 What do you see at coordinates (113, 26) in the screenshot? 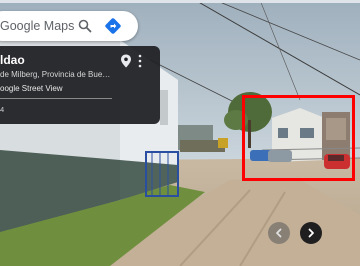
I see `directions-icon` at bounding box center [113, 26].